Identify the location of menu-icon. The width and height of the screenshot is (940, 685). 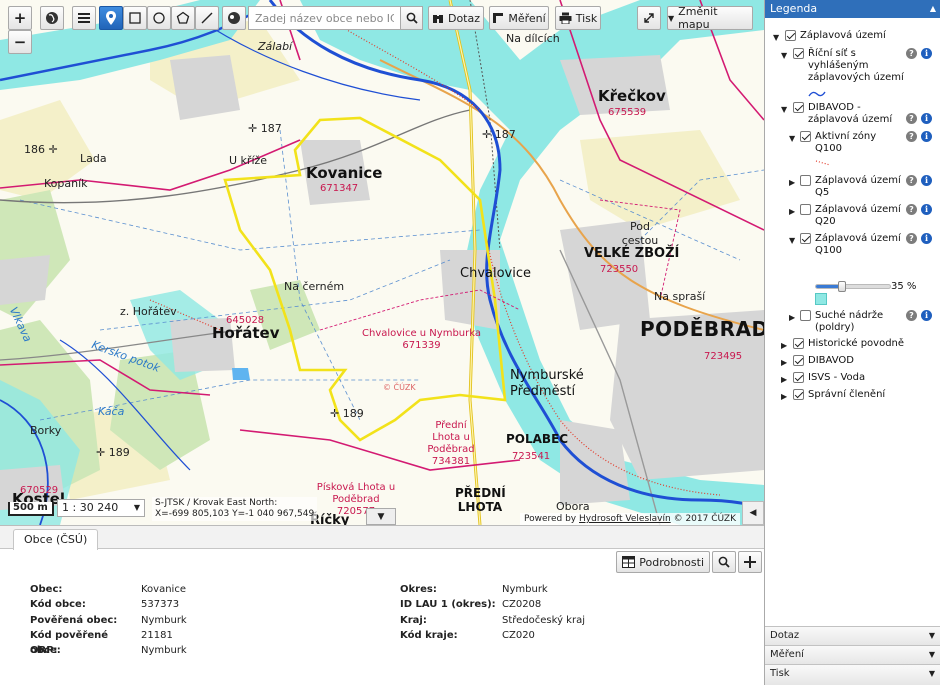
(84, 18).